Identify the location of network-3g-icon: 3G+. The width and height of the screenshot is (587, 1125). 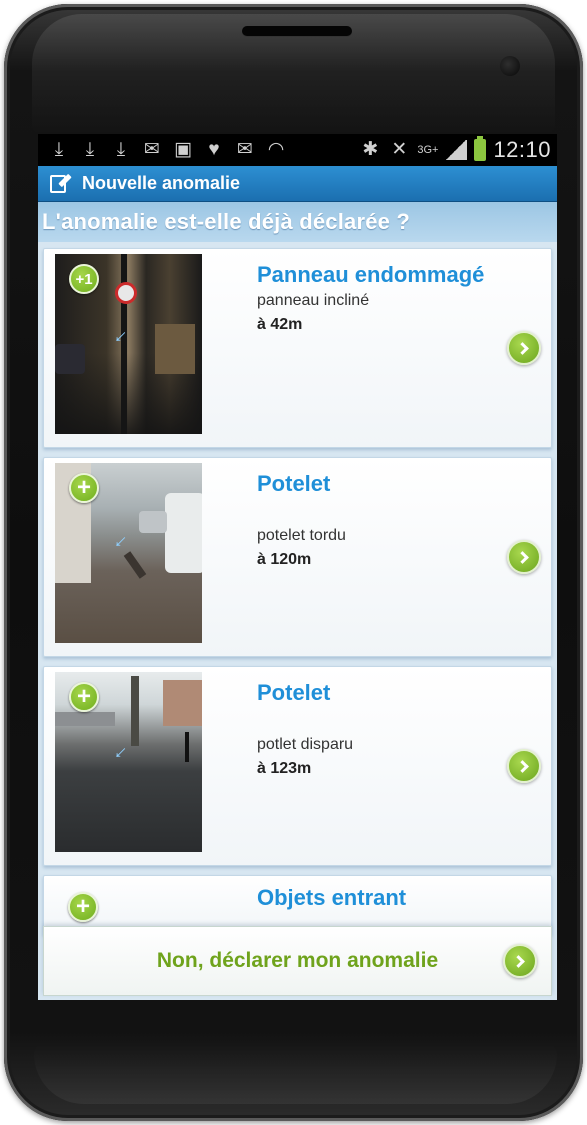
(428, 150).